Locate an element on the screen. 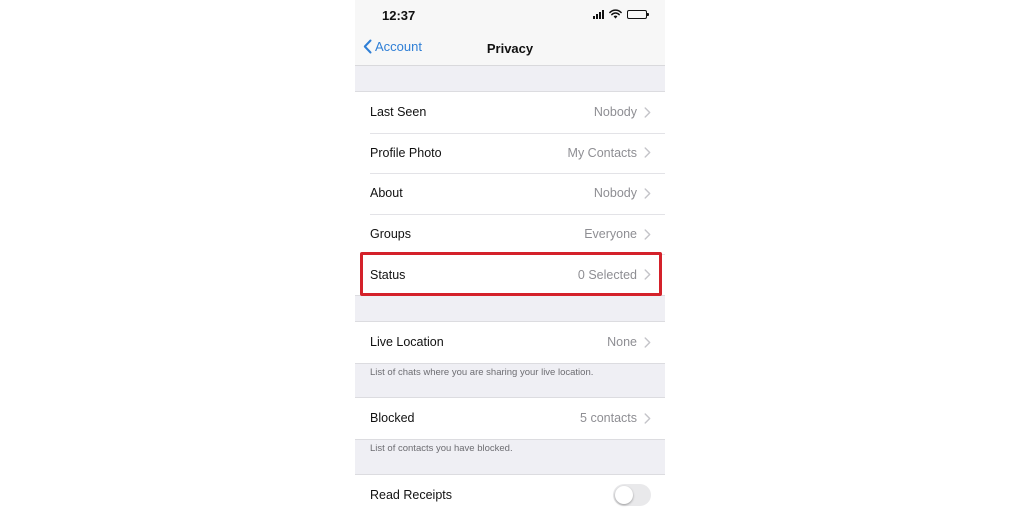 The image size is (1024, 512). row-label: Read Receipts is located at coordinates (411, 495).